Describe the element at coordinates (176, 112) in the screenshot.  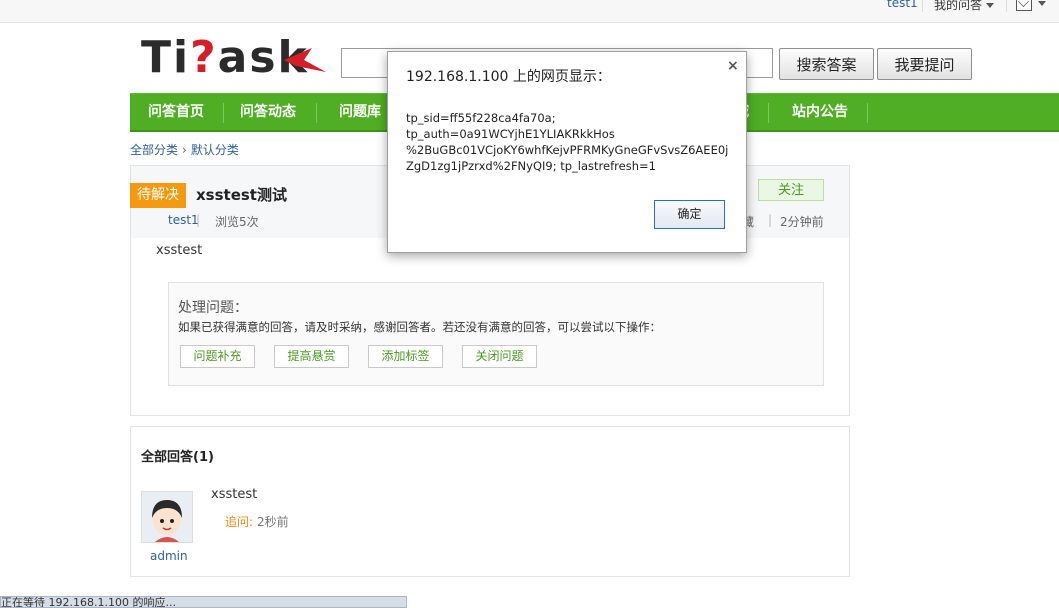
I see `nav-item-home: 问答首页` at that location.